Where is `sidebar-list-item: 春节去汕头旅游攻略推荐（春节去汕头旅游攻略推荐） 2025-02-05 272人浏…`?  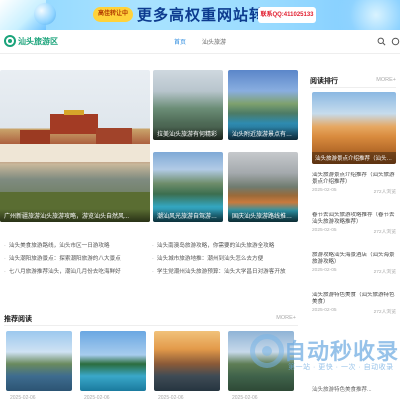
sidebar-list-item: 春节去汕头旅游攻略推荐（春节去汕头旅游攻略推荐） 2025-02-05 272人浏… is located at coordinates (354, 223).